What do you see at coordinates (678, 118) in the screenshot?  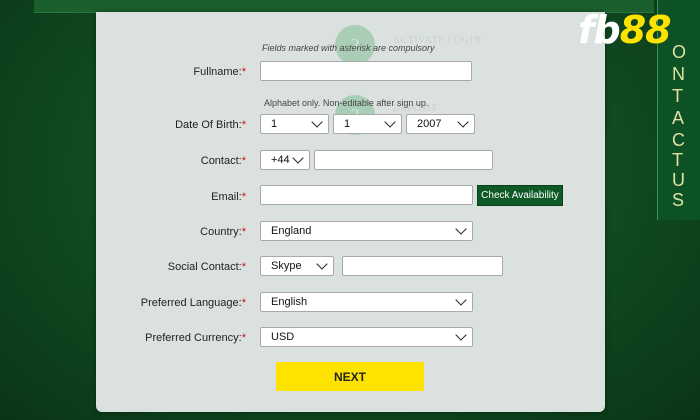 I see `contact-letter: A` at bounding box center [678, 118].